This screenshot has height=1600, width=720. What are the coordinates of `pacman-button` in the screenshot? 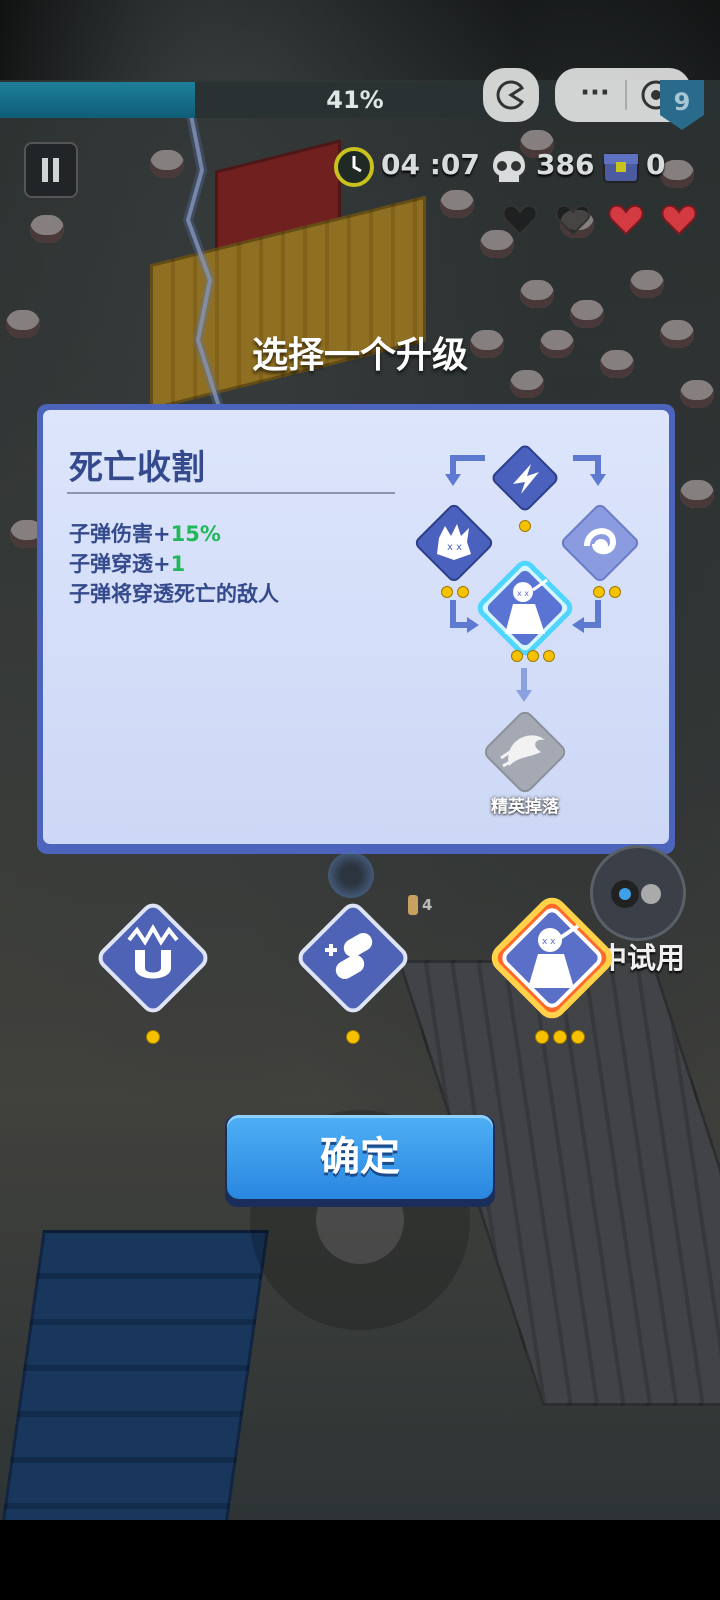 It's located at (511, 95).